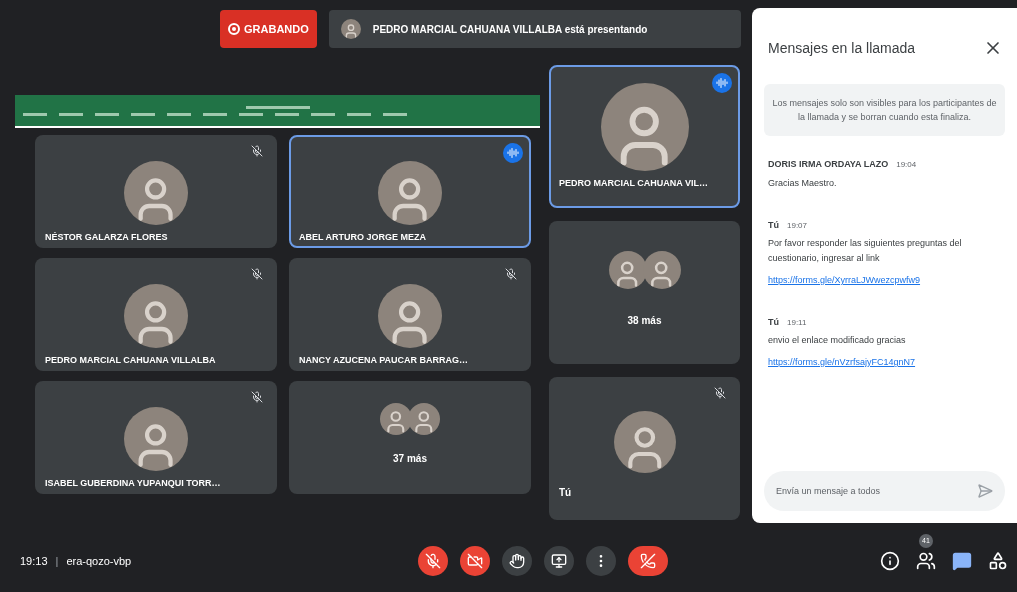 Image resolution: width=1017 pixels, height=592 pixels. Describe the element at coordinates (906, 165) in the screenshot. I see `message-time: 19:04` at that location.